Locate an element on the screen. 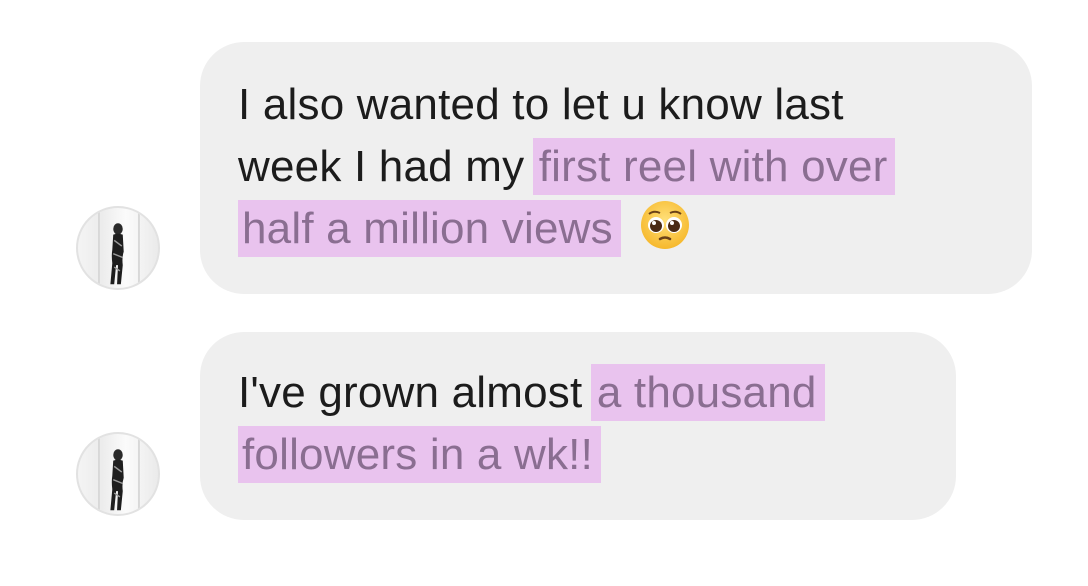  message-line: I've grown almost a thousand is located at coordinates (531, 393).